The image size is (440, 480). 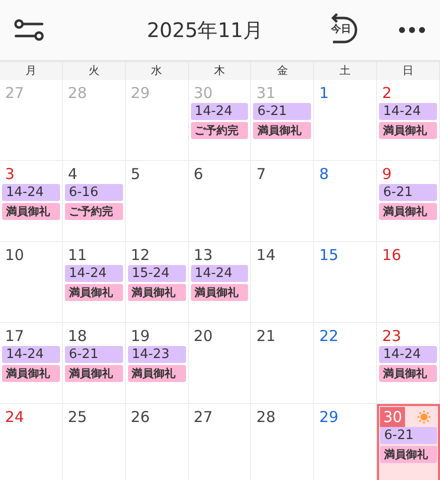 I want to click on day-cell: 11 14-24 満員御礼, so click(x=94, y=282).